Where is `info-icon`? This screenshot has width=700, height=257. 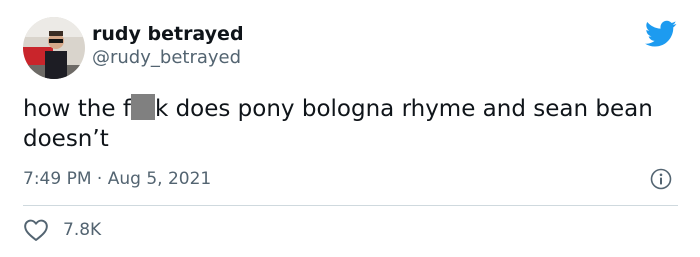
info-icon is located at coordinates (661, 179).